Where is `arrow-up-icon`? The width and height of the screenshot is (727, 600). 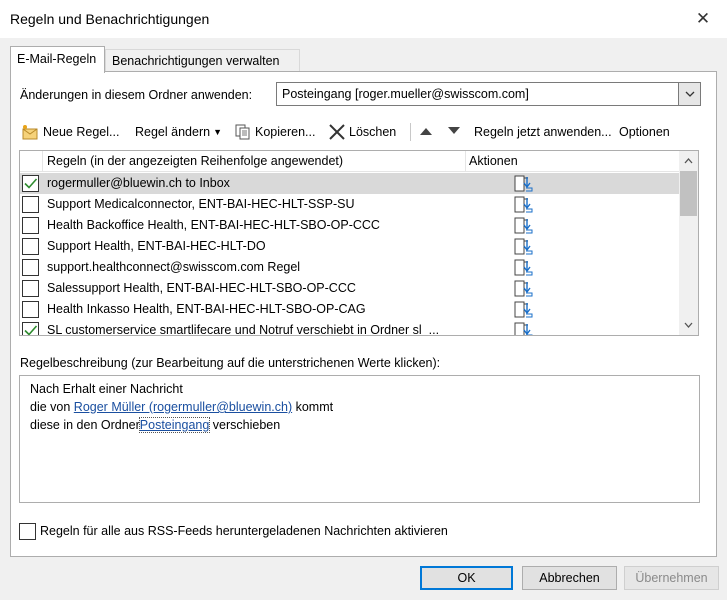 arrow-up-icon is located at coordinates (426, 132).